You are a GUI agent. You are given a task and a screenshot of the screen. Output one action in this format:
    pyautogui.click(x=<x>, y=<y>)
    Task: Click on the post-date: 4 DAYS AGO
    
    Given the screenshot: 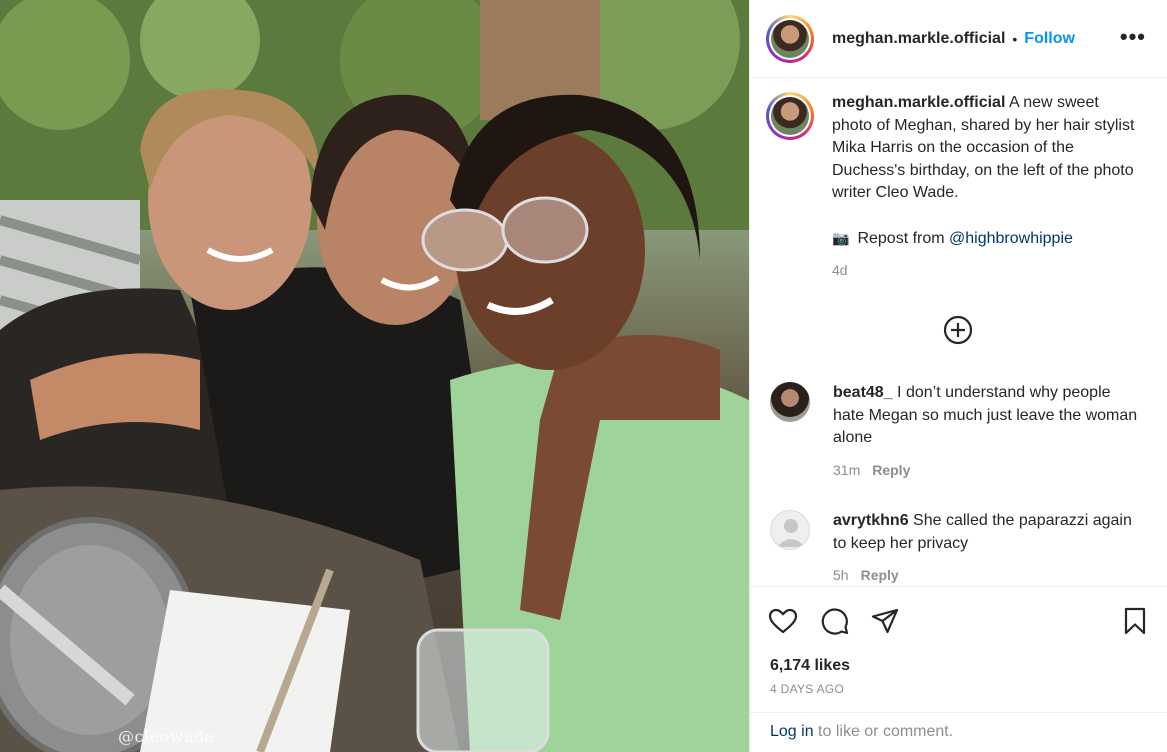 What is the action you would take?
    pyautogui.click(x=807, y=689)
    